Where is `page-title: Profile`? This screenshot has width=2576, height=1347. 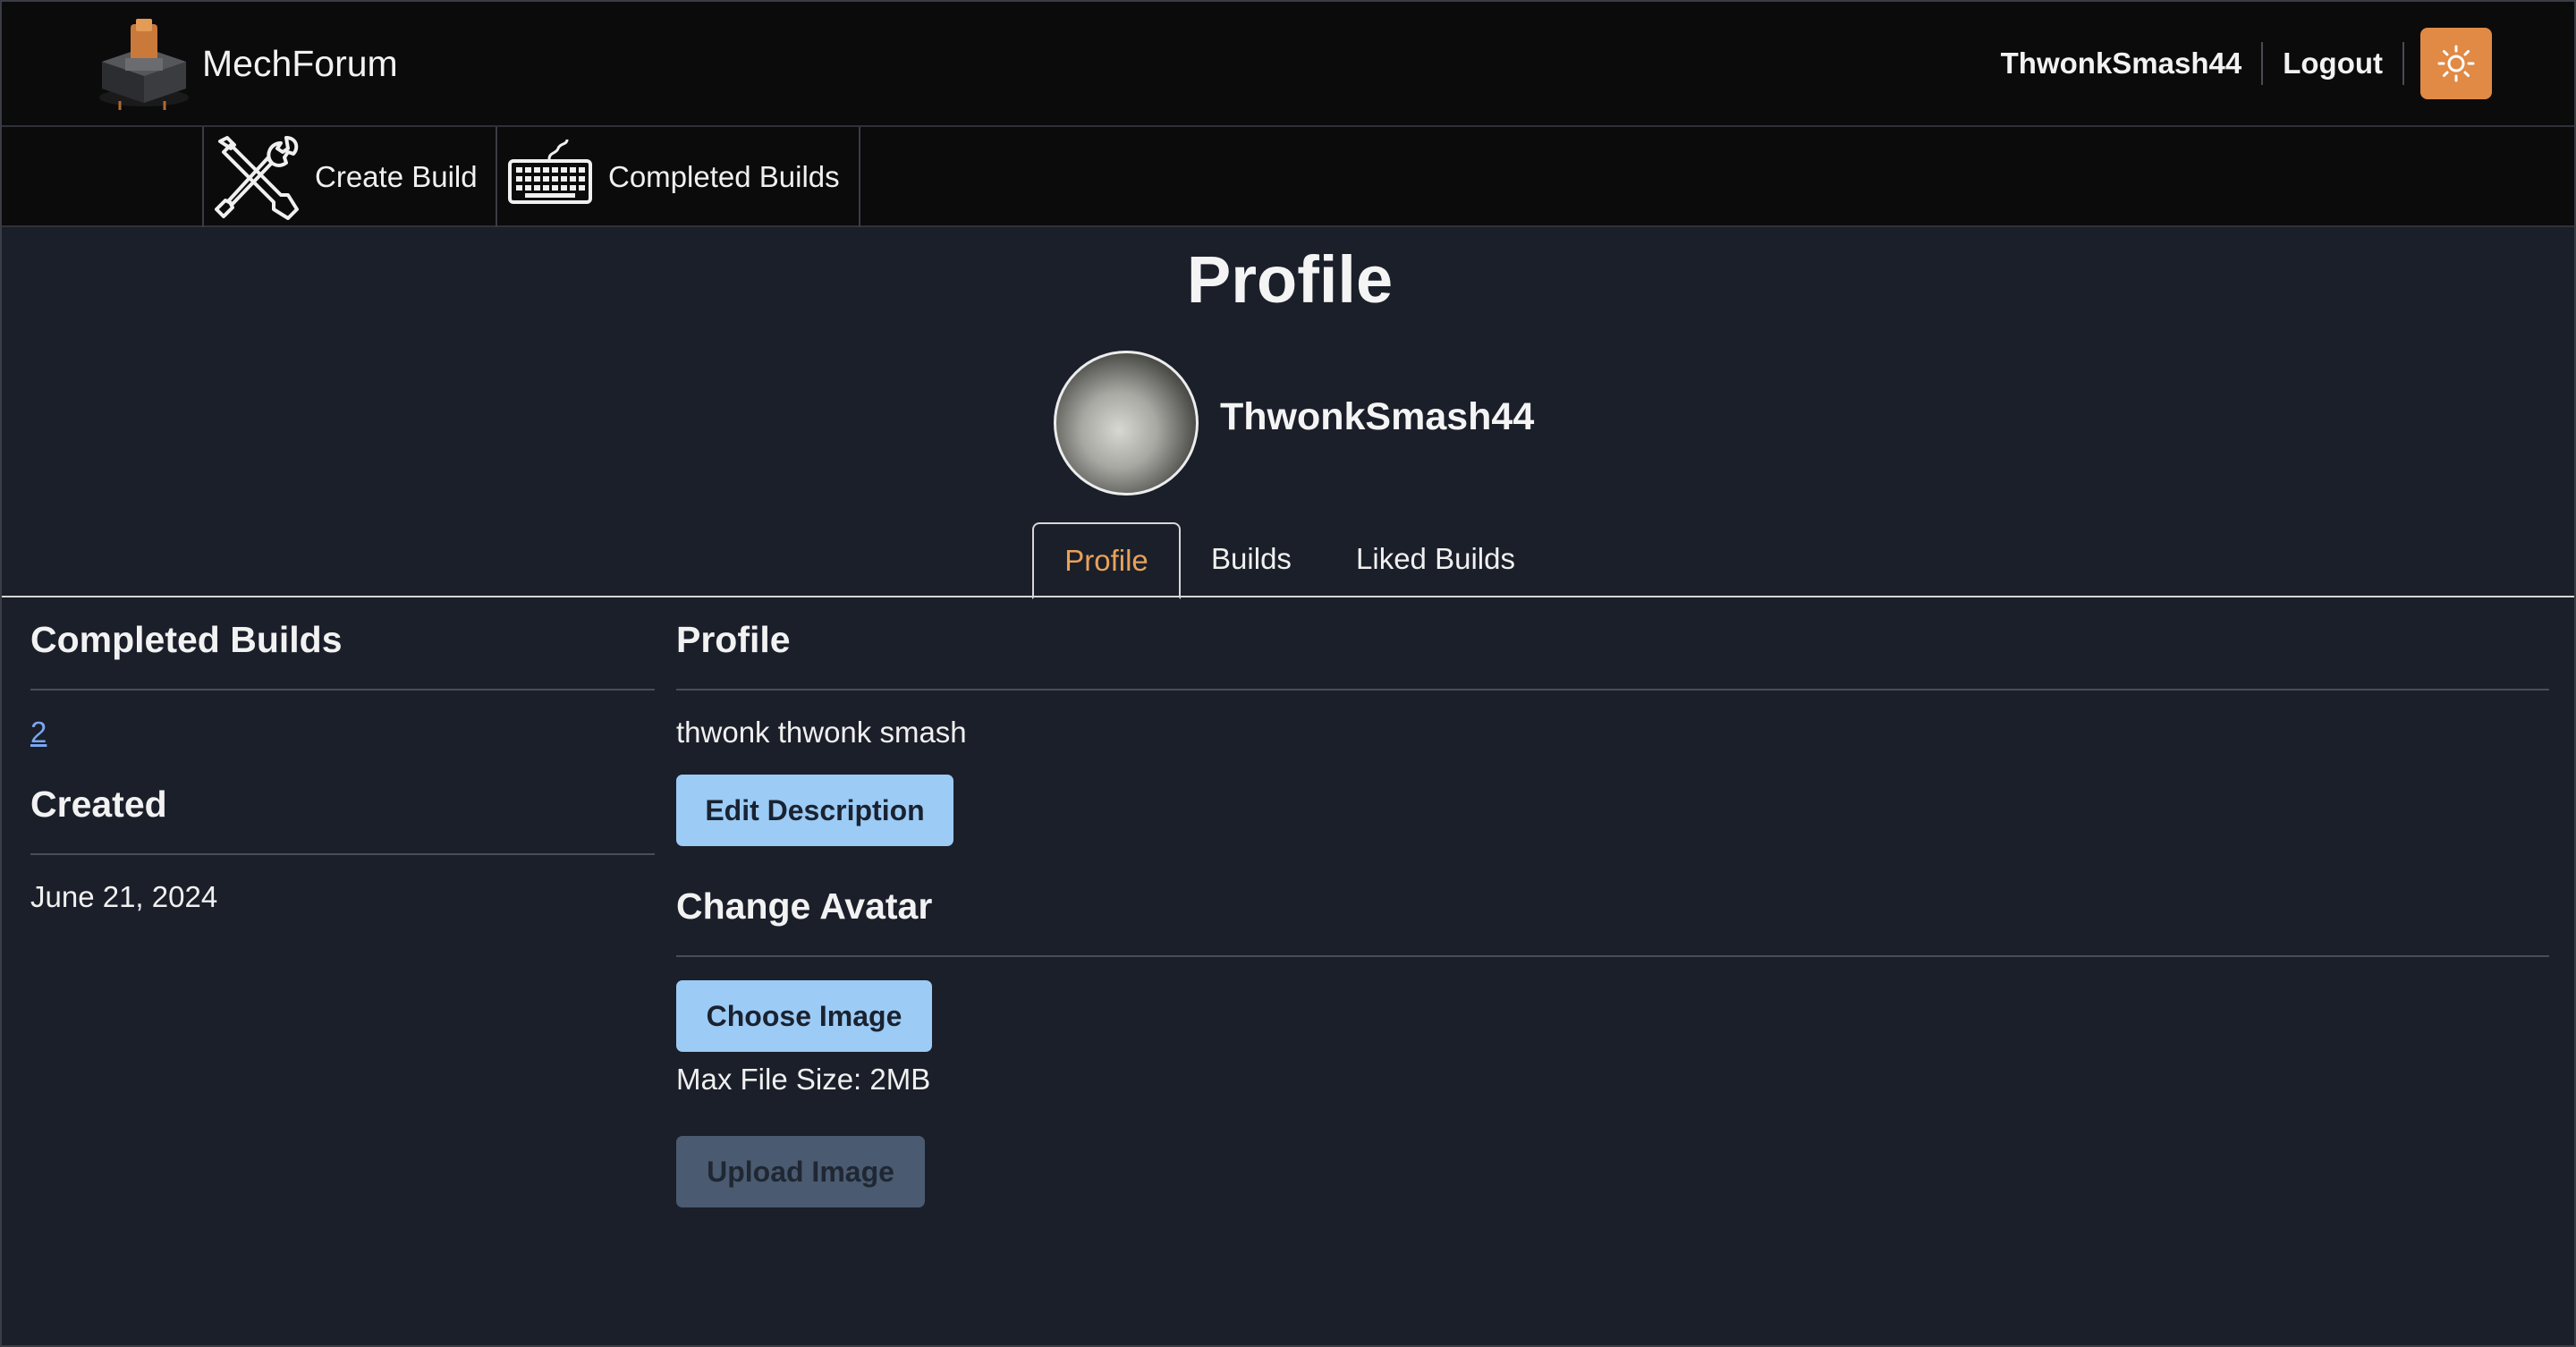
page-title: Profile is located at coordinates (1290, 279).